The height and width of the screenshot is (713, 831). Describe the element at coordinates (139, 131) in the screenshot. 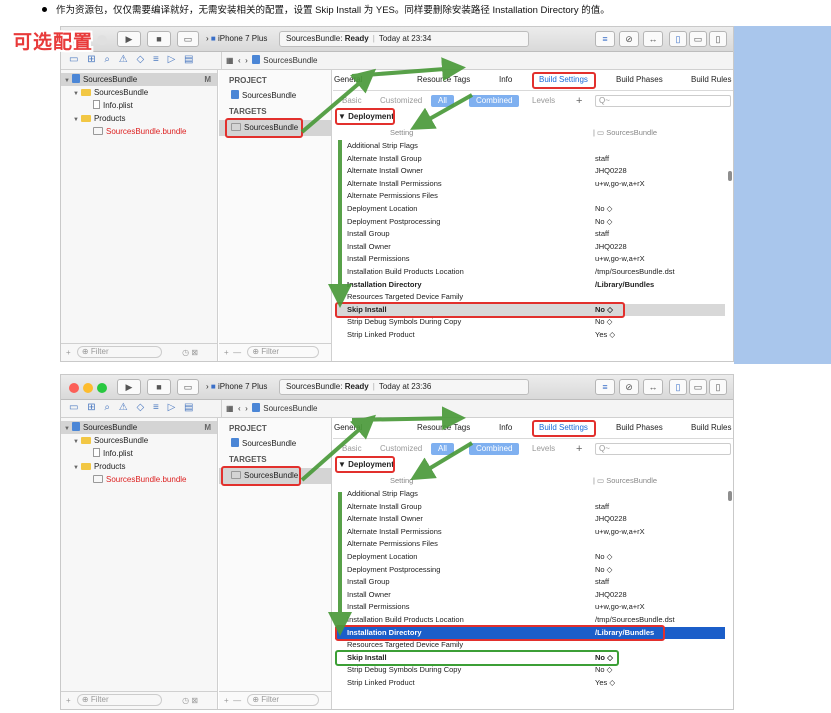

I see `tree-bundle: SourcesBundle.bundle` at that location.